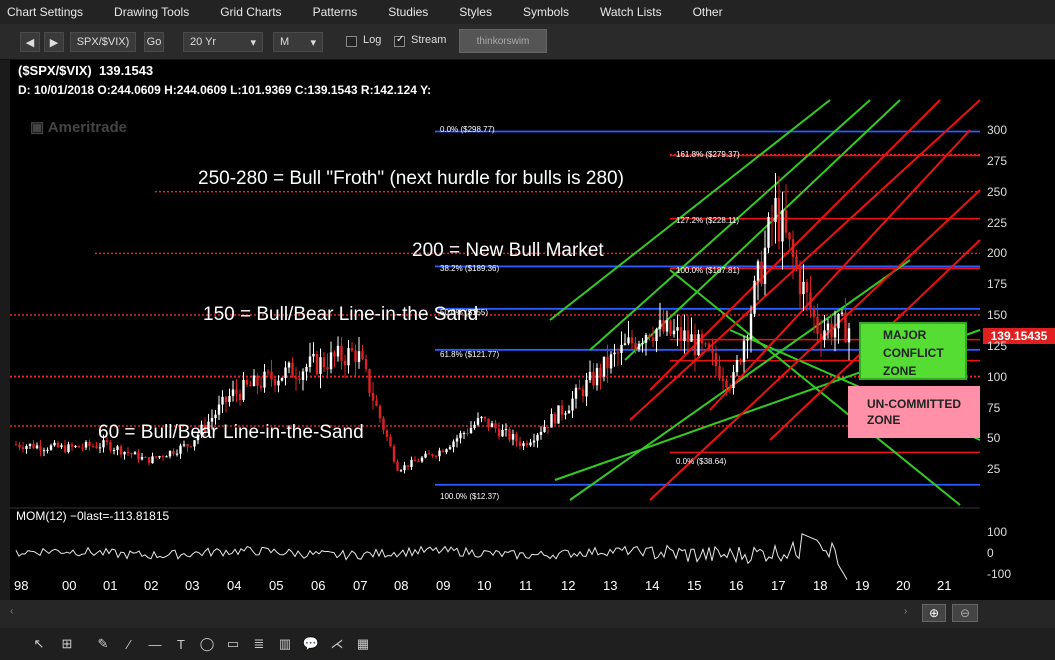 This screenshot has height=660, width=1055. I want to click on text-icon: T, so click(181, 644).